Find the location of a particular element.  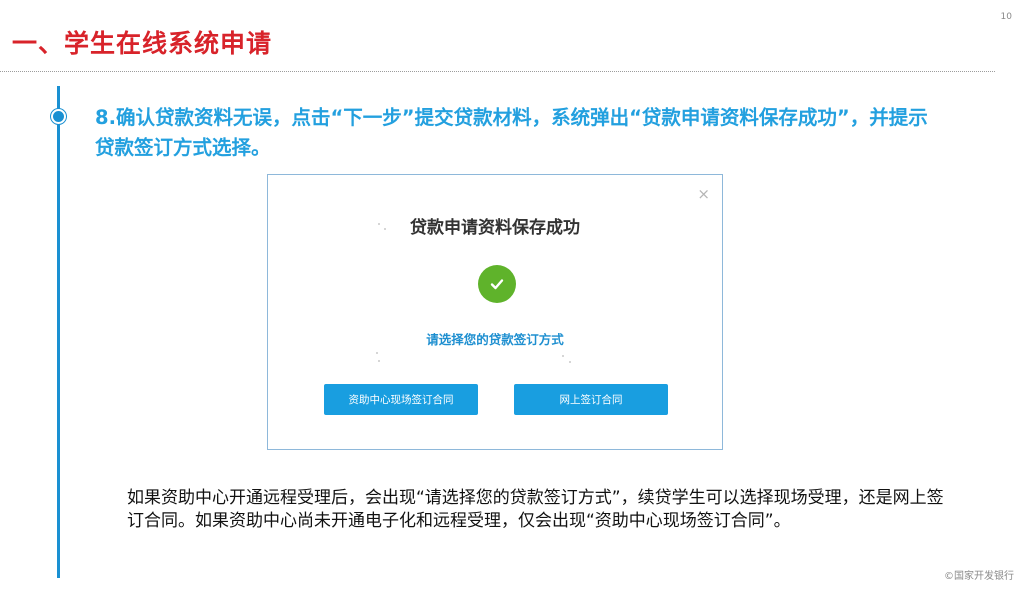

timeline-dot is located at coordinates (58, 116).